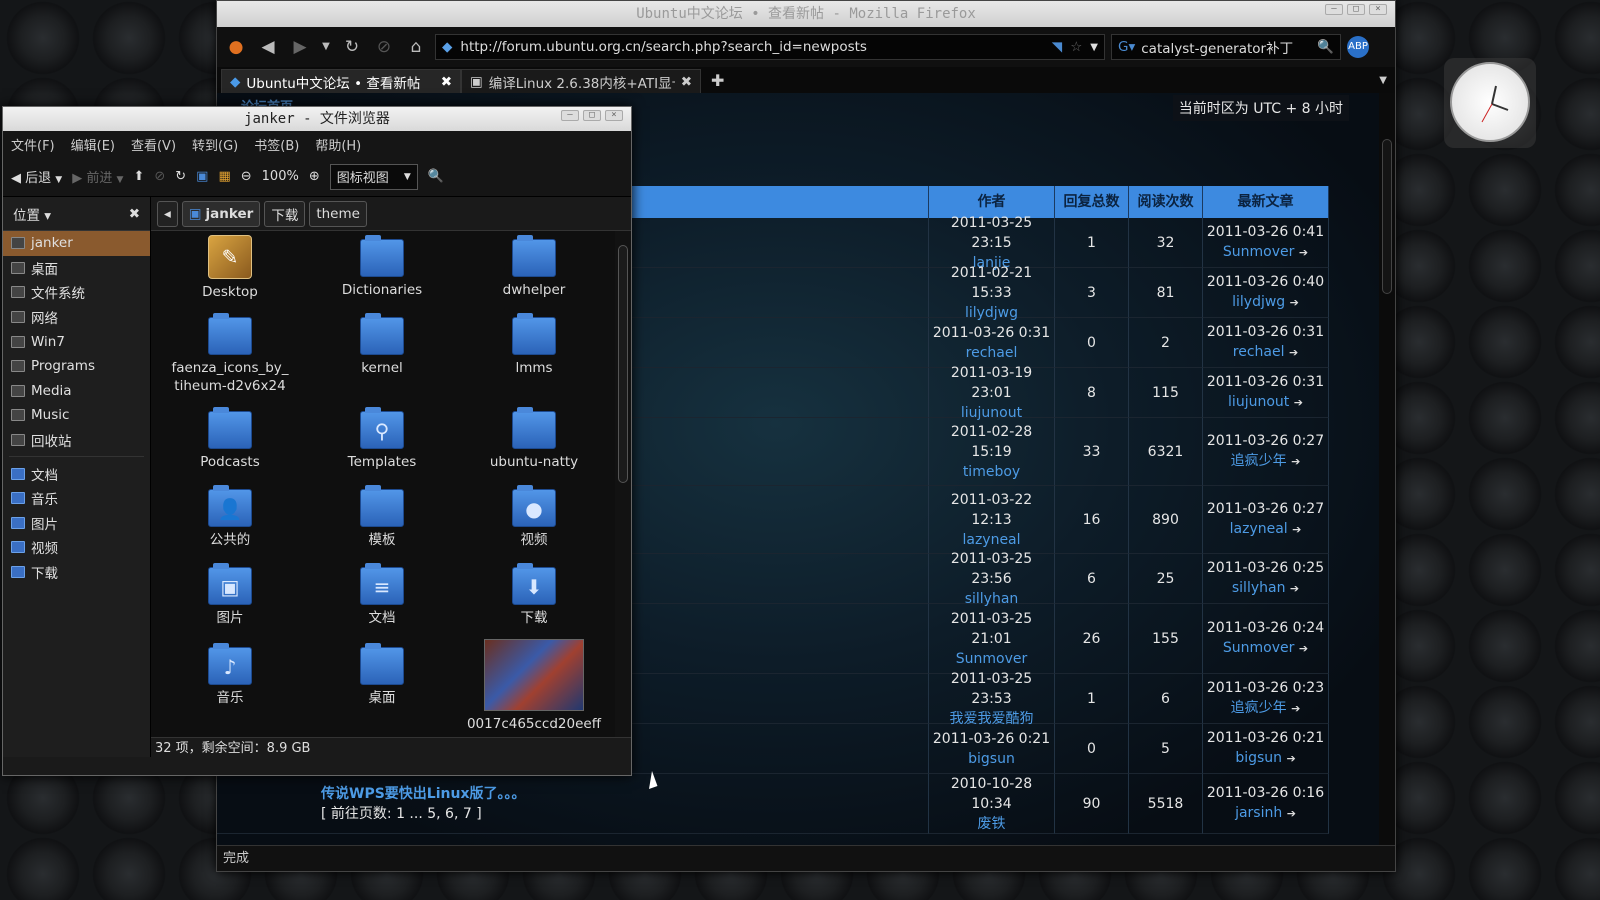  I want to click on tab-ubuntu-forum: ◆ Ubuntu中文论坛 • 查看新帖 ✖, so click(341, 81).